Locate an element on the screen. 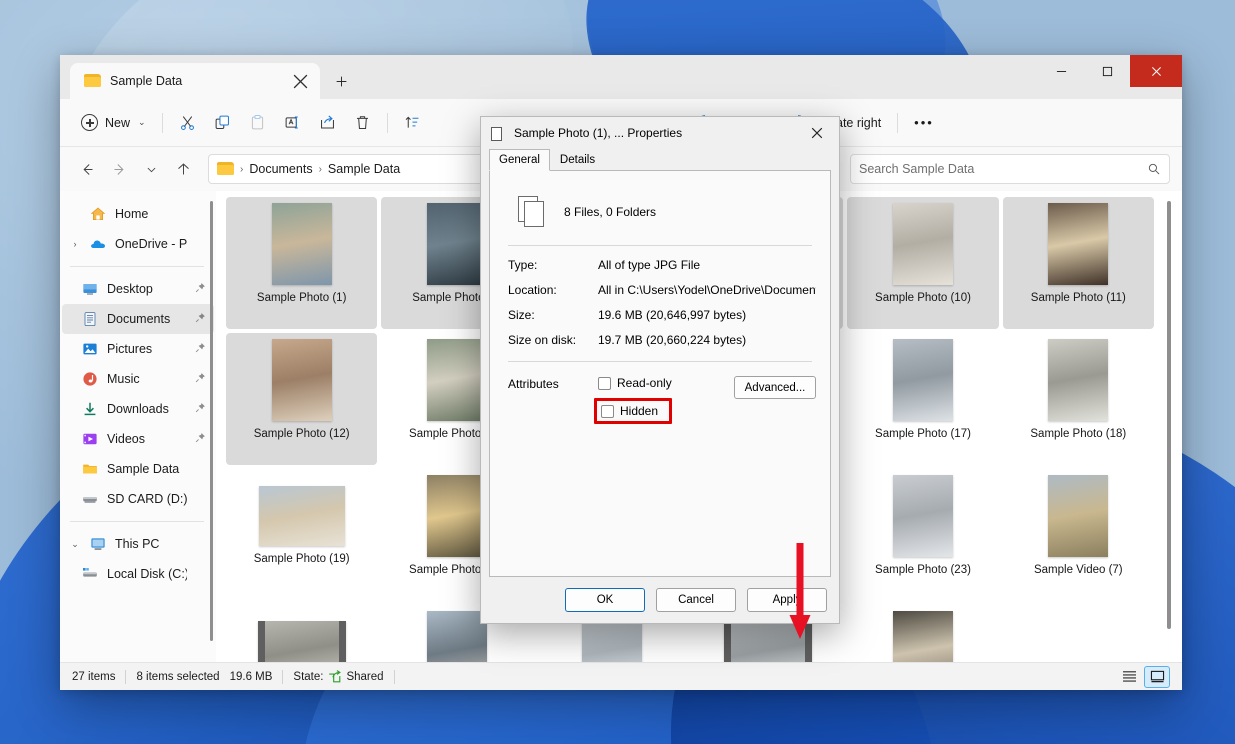  file-item: Sample Photo (18) is located at coordinates (1078, 399).